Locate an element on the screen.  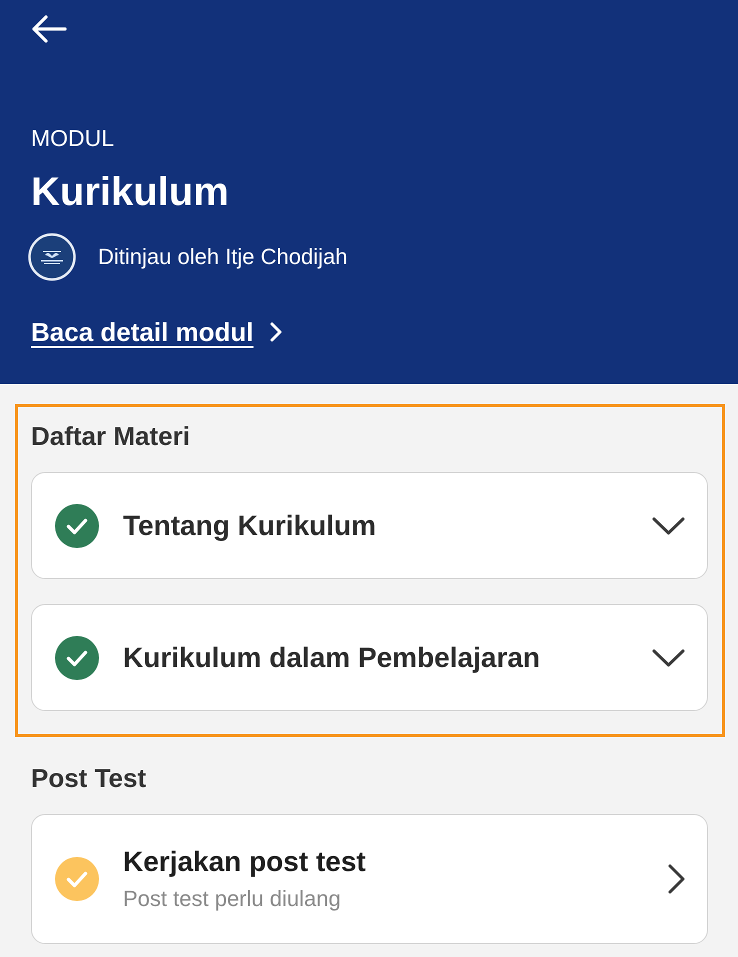
item-title: Kurikulum dalam Pembelajaran is located at coordinates (332, 657).